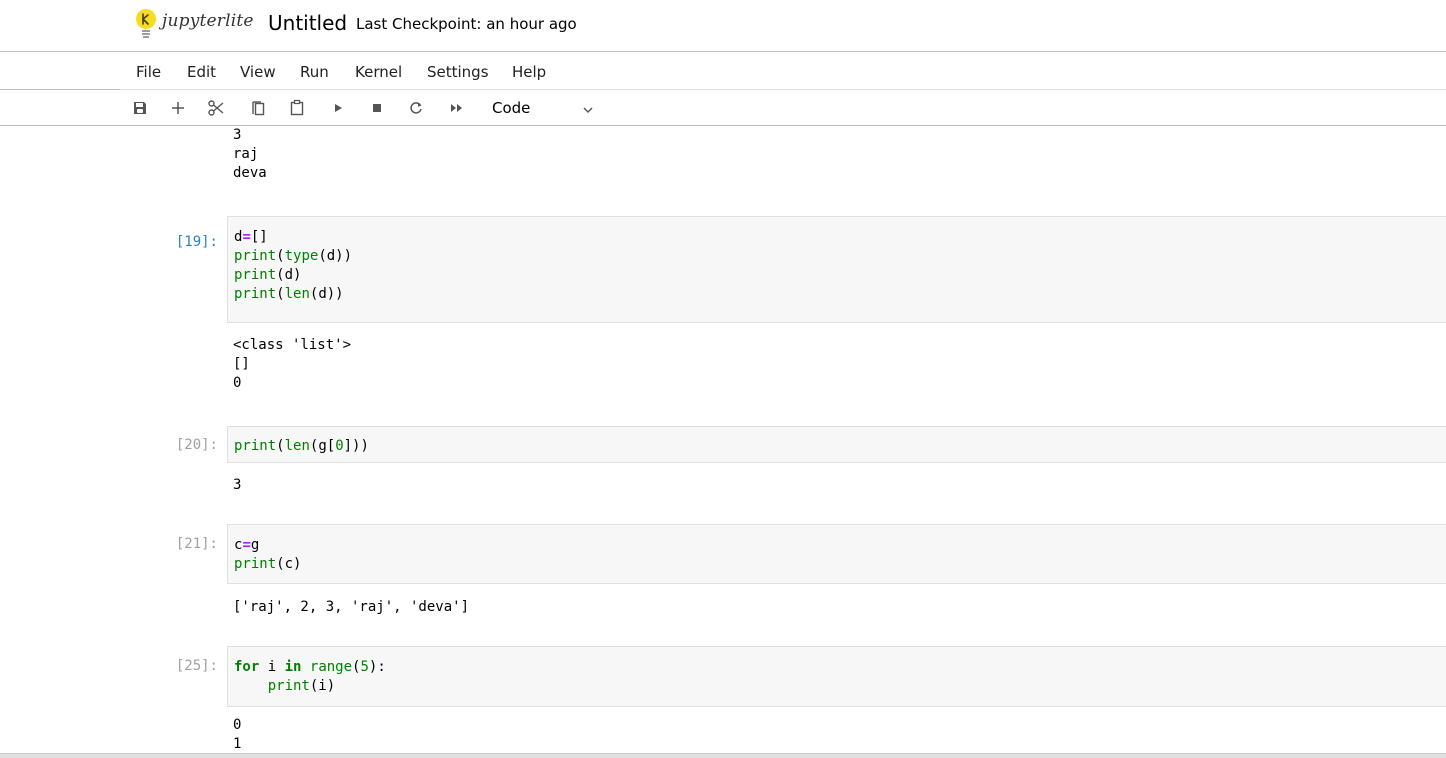 The height and width of the screenshot is (758, 1446). I want to click on menu-run: Run, so click(314, 72).